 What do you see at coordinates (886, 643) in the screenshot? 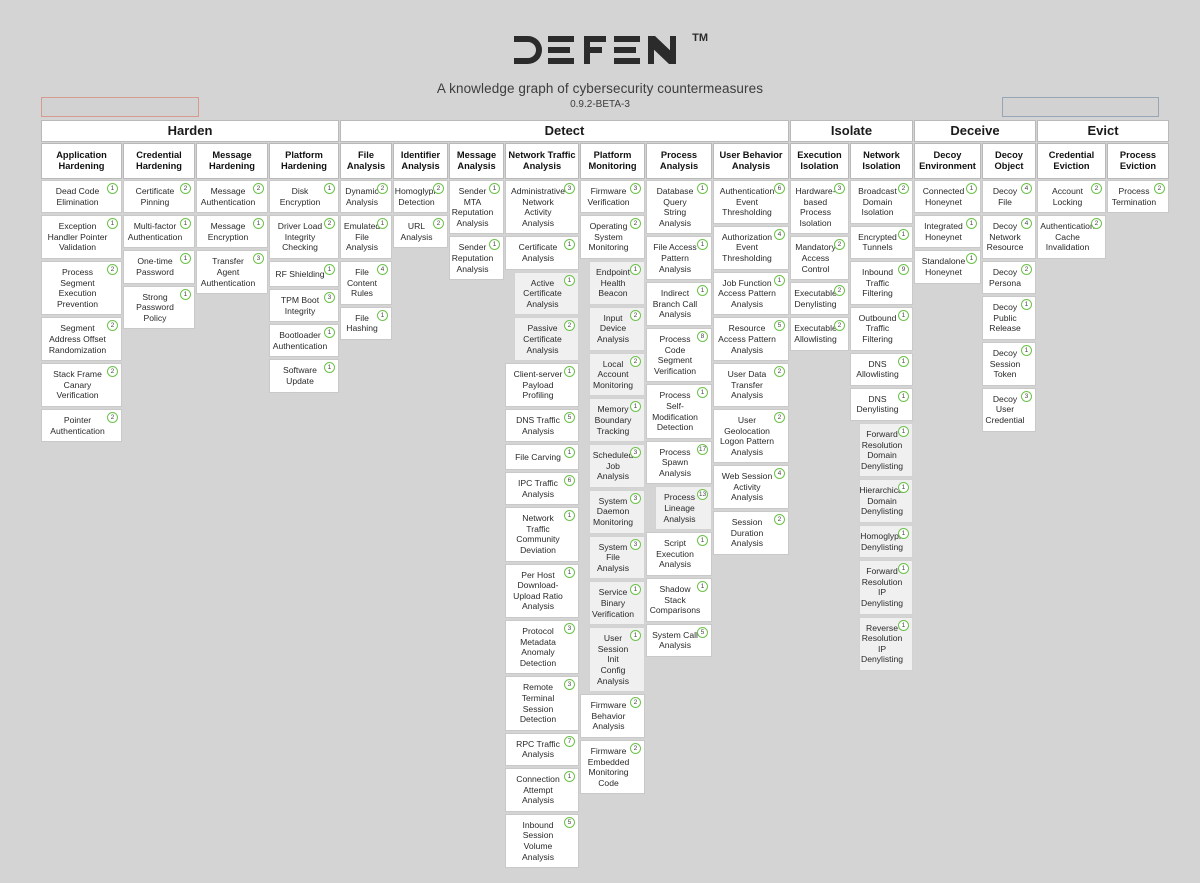
I see `technique-cell-reverse-resolution-ip-denylisting: Reverse Resolution IP Denylisting 1` at bounding box center [886, 643].